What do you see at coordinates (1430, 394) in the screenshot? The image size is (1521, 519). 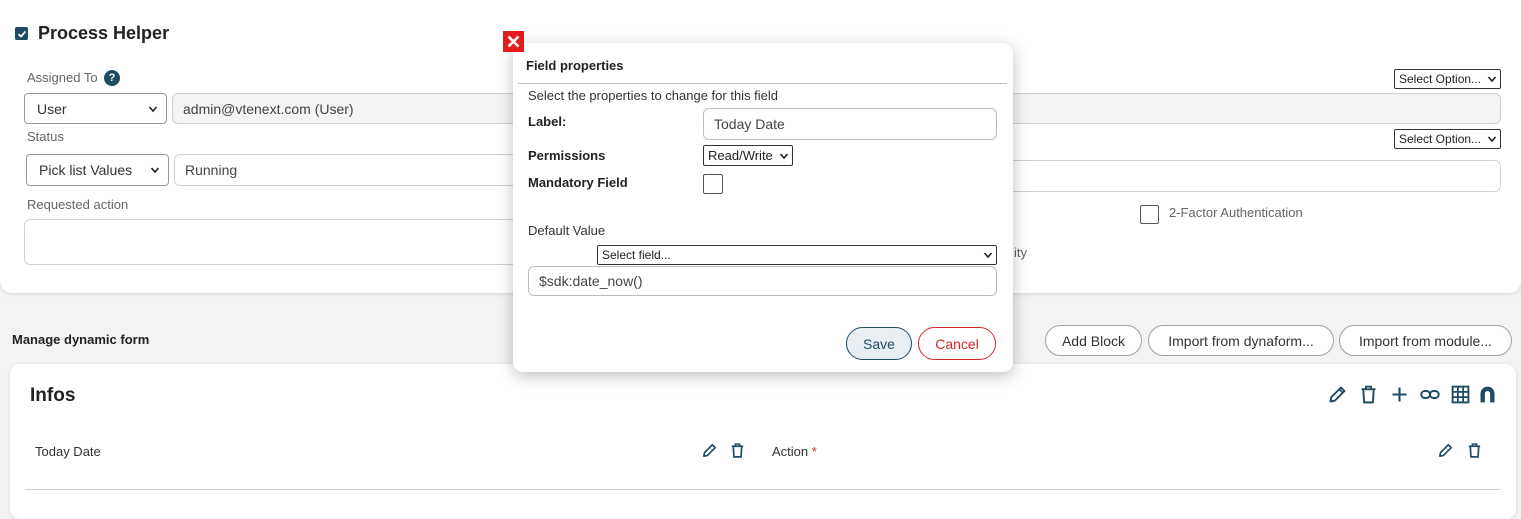 I see `link-icon` at bounding box center [1430, 394].